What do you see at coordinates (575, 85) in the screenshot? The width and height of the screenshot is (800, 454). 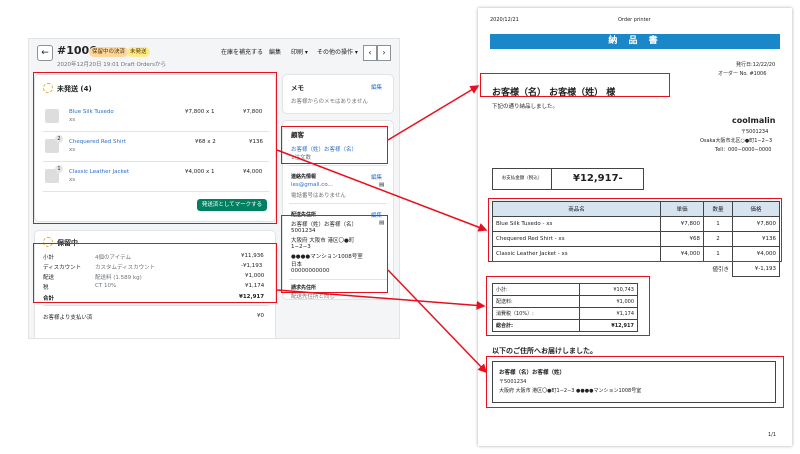 I see `highlight-invoice-customer` at bounding box center [575, 85].